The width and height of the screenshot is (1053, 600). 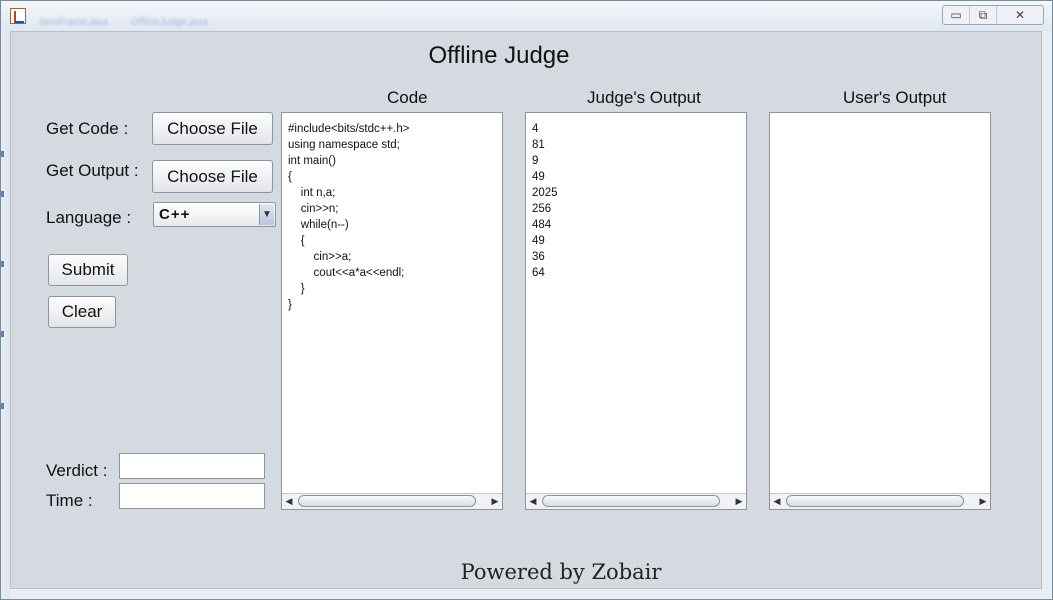 I want to click on submit-button: Submit, so click(x=88, y=270).